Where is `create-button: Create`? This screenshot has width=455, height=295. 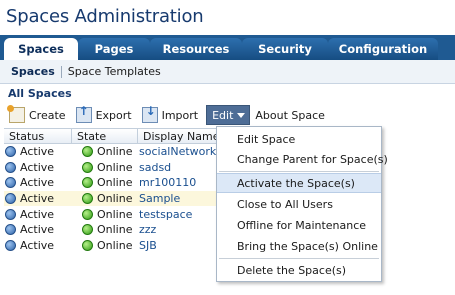 create-button: Create is located at coordinates (37, 115).